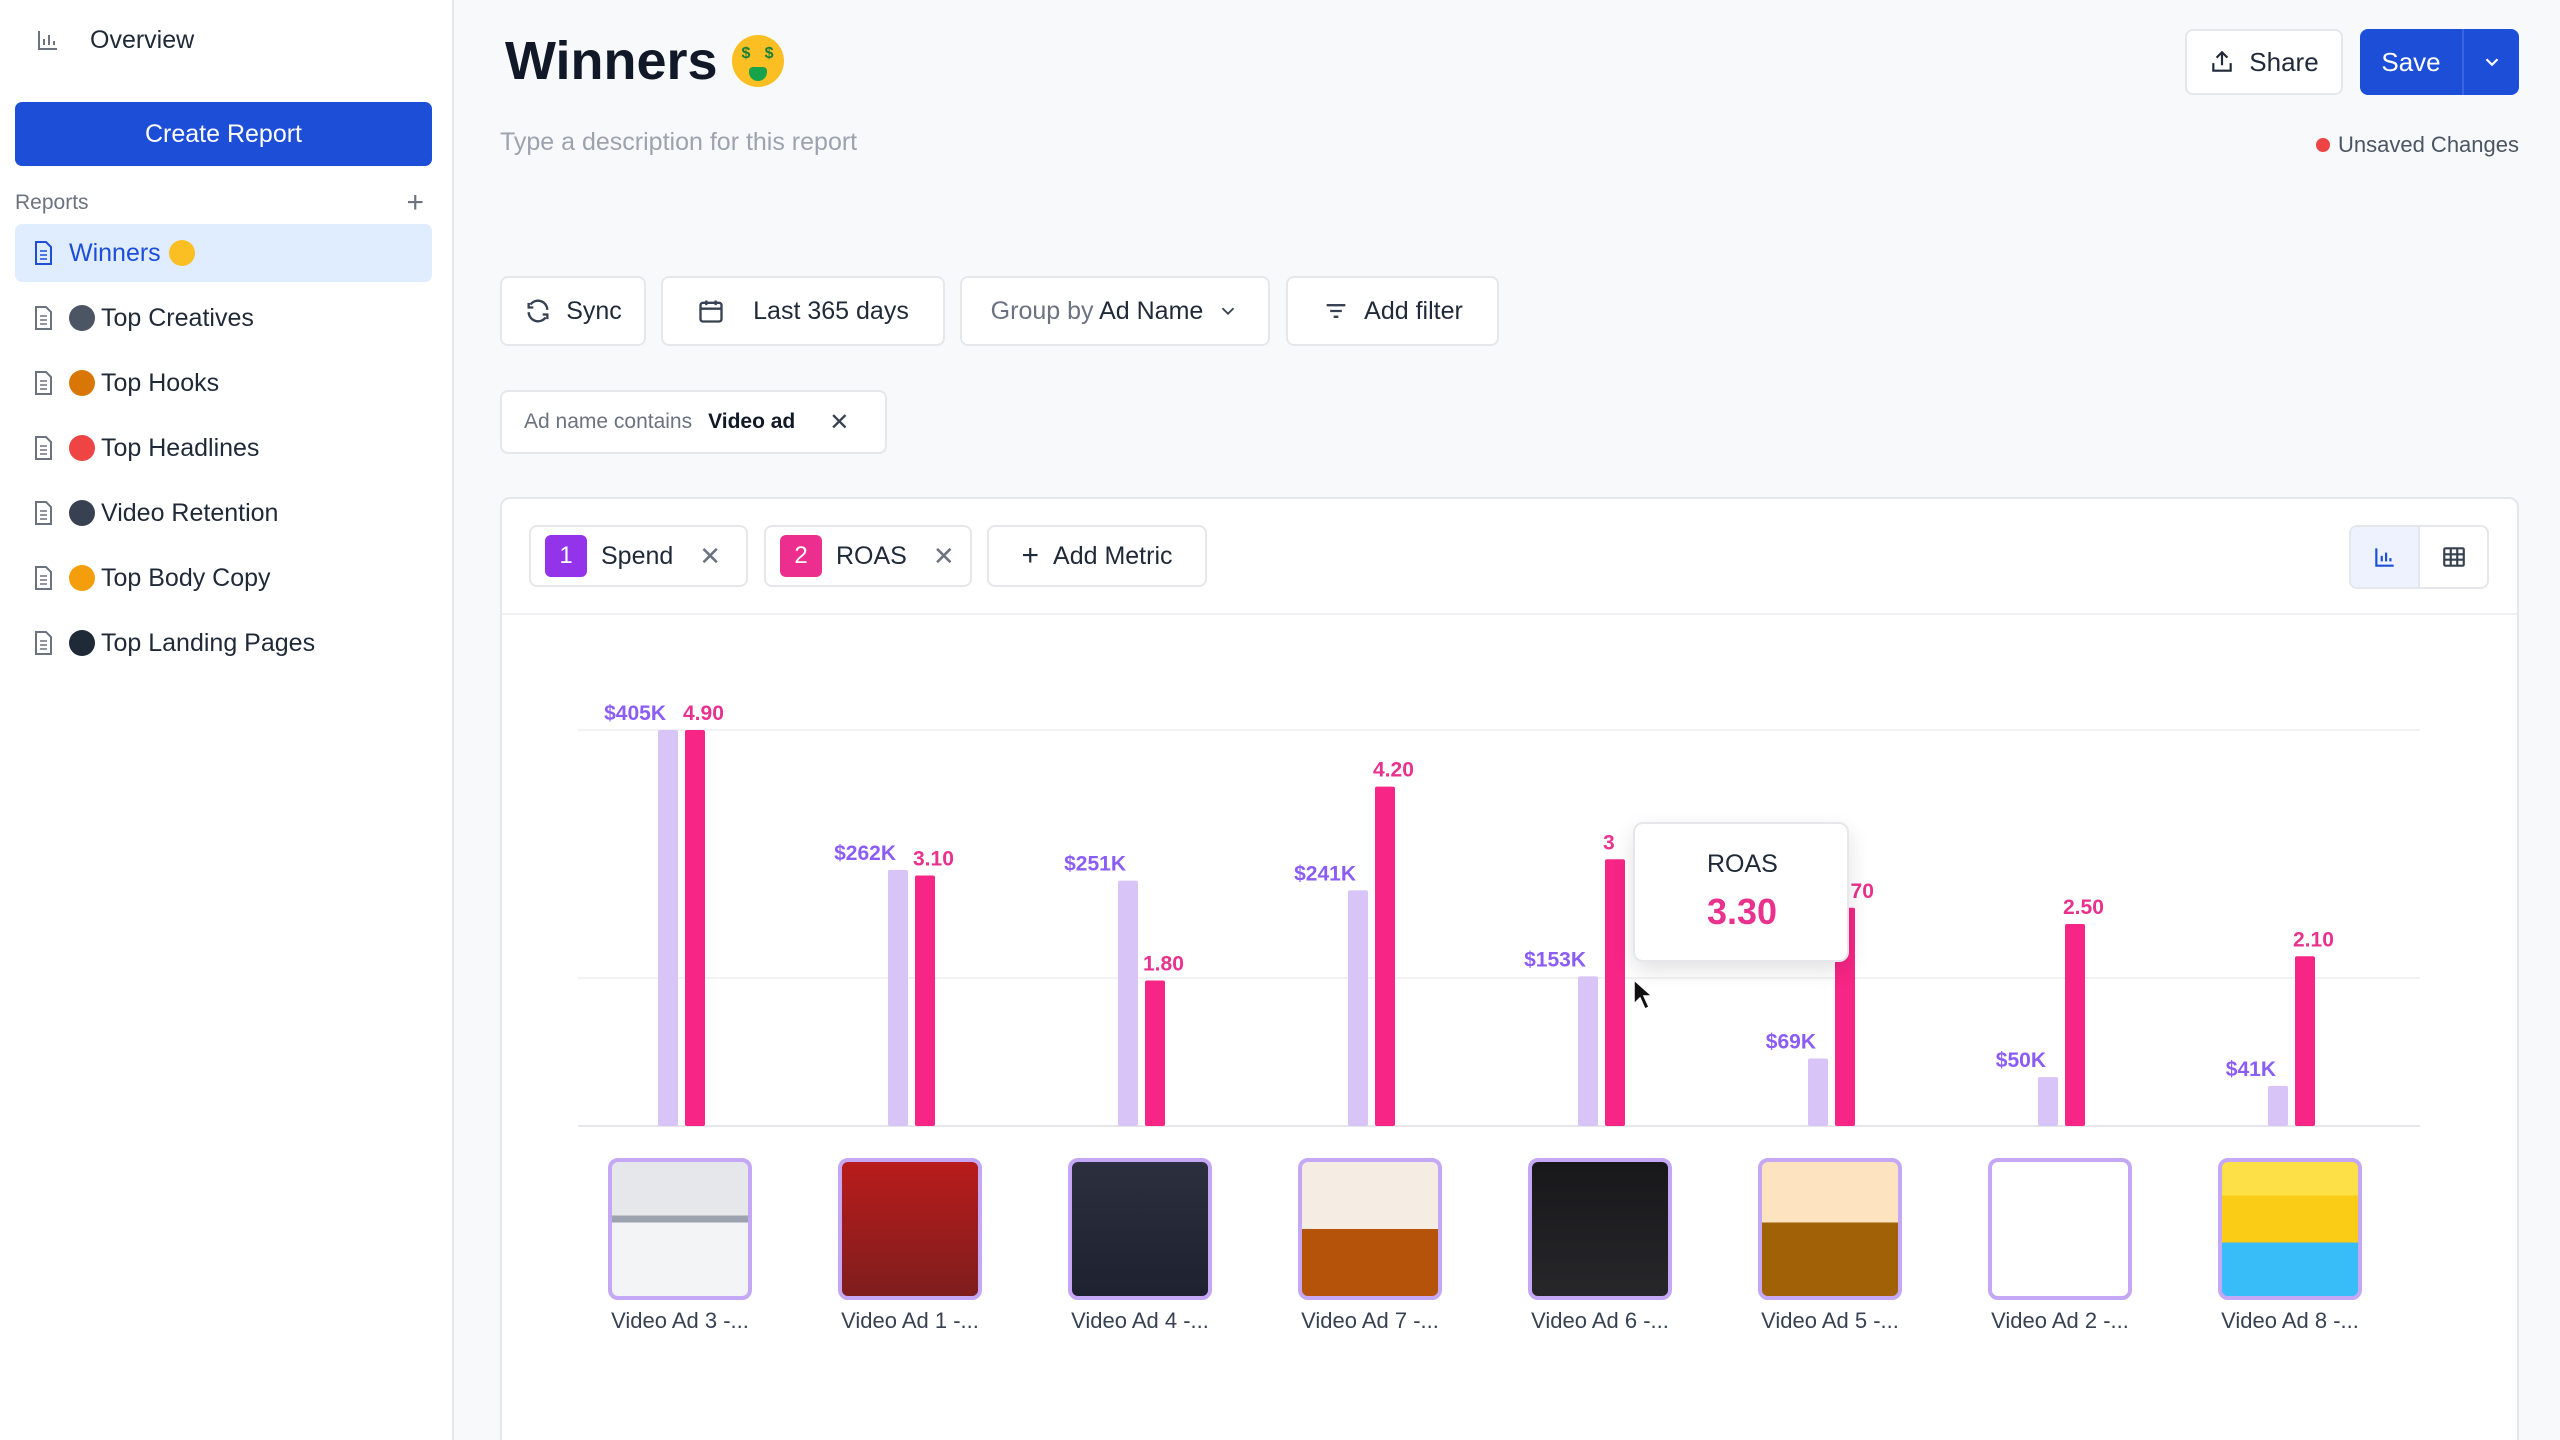 This screenshot has width=2560, height=1440. What do you see at coordinates (160, 382) in the screenshot?
I see `sidebar-item-label: Top Hooks` at bounding box center [160, 382].